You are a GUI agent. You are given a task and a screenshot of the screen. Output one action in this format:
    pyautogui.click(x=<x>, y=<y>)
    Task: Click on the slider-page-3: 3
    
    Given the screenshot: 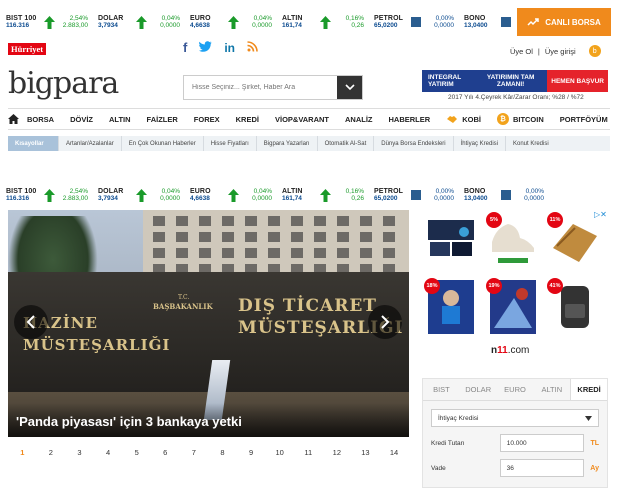 What is the action you would take?
    pyautogui.click(x=79, y=452)
    